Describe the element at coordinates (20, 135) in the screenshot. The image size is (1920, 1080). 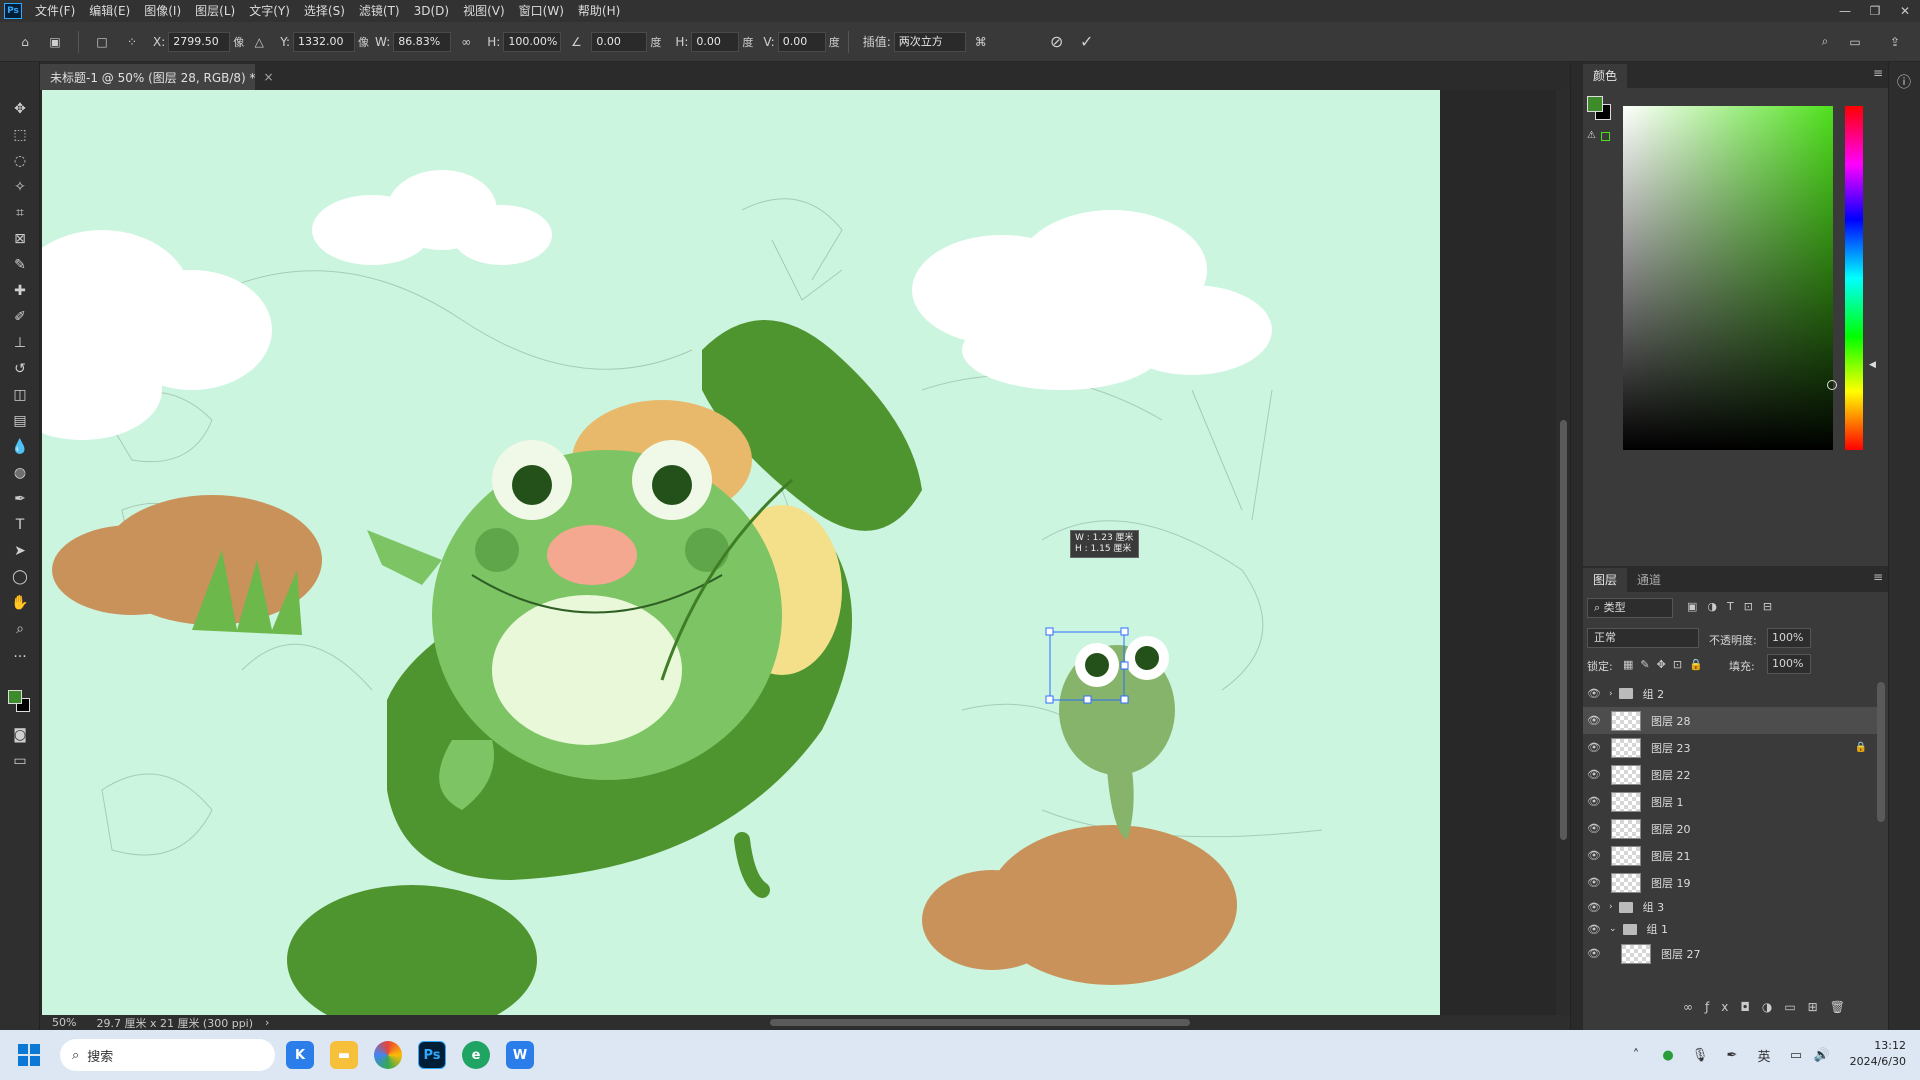
I see `marquee-tool-icon: ⬚` at that location.